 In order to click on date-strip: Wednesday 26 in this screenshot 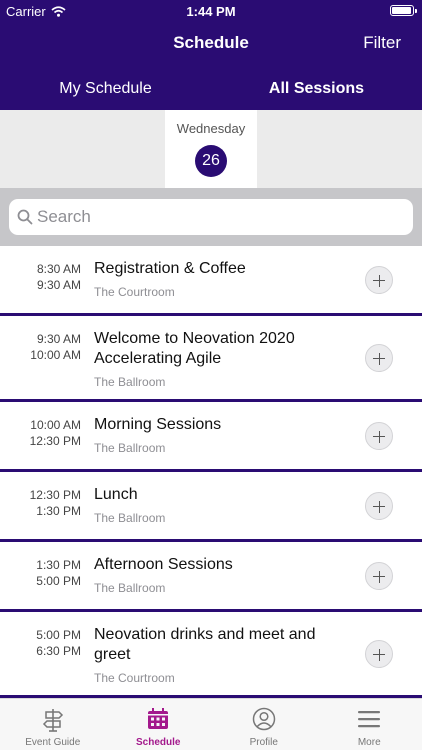, I will do `click(211, 149)`.